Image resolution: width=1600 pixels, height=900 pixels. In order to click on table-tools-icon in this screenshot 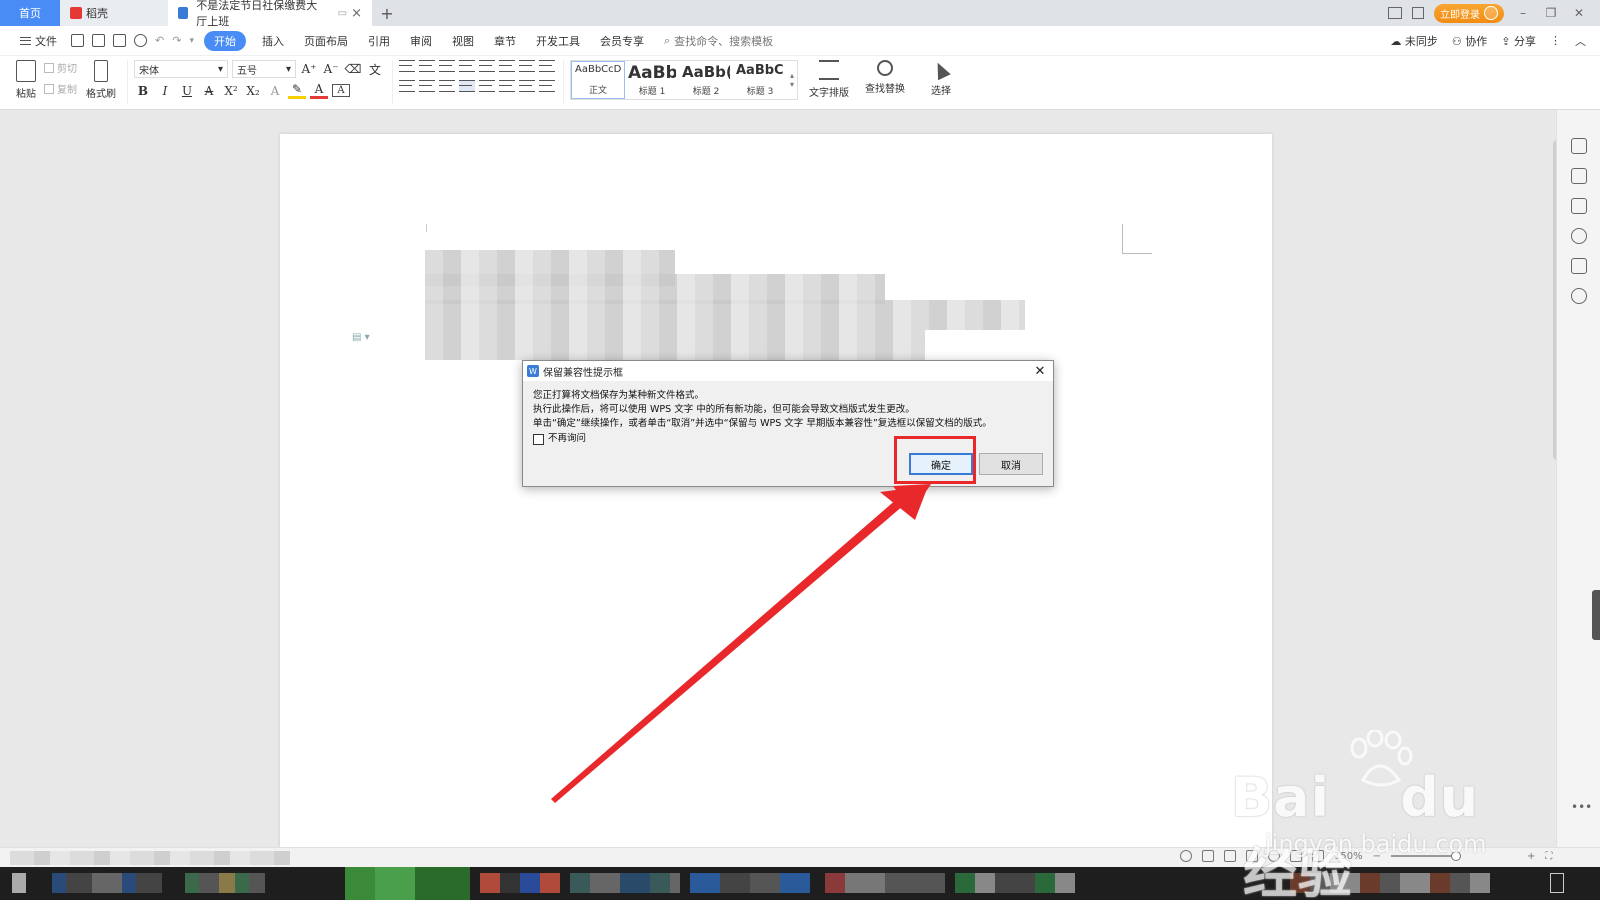, I will do `click(547, 66)`.